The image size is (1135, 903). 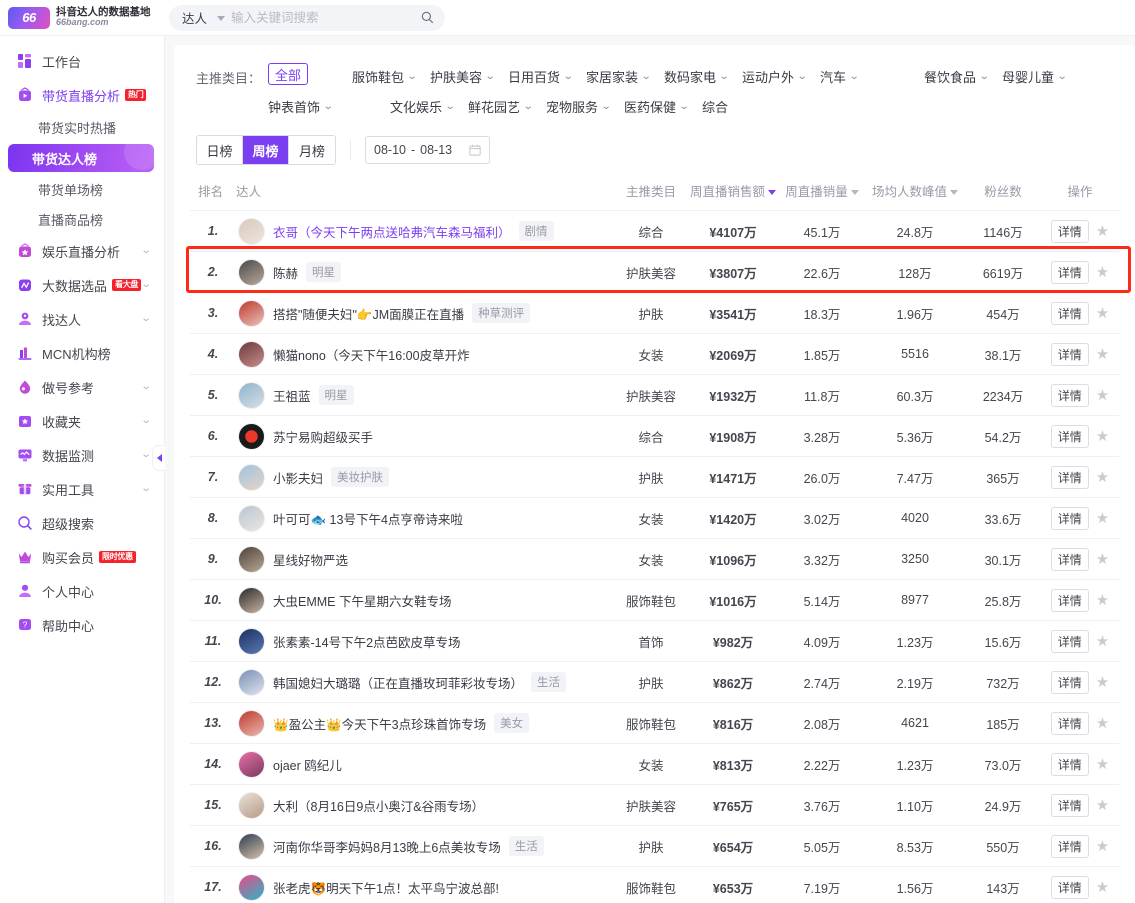 I want to click on talent-name: 张老虎🐯明天下午1点！太平鸟宁波总部!, so click(x=386, y=887).